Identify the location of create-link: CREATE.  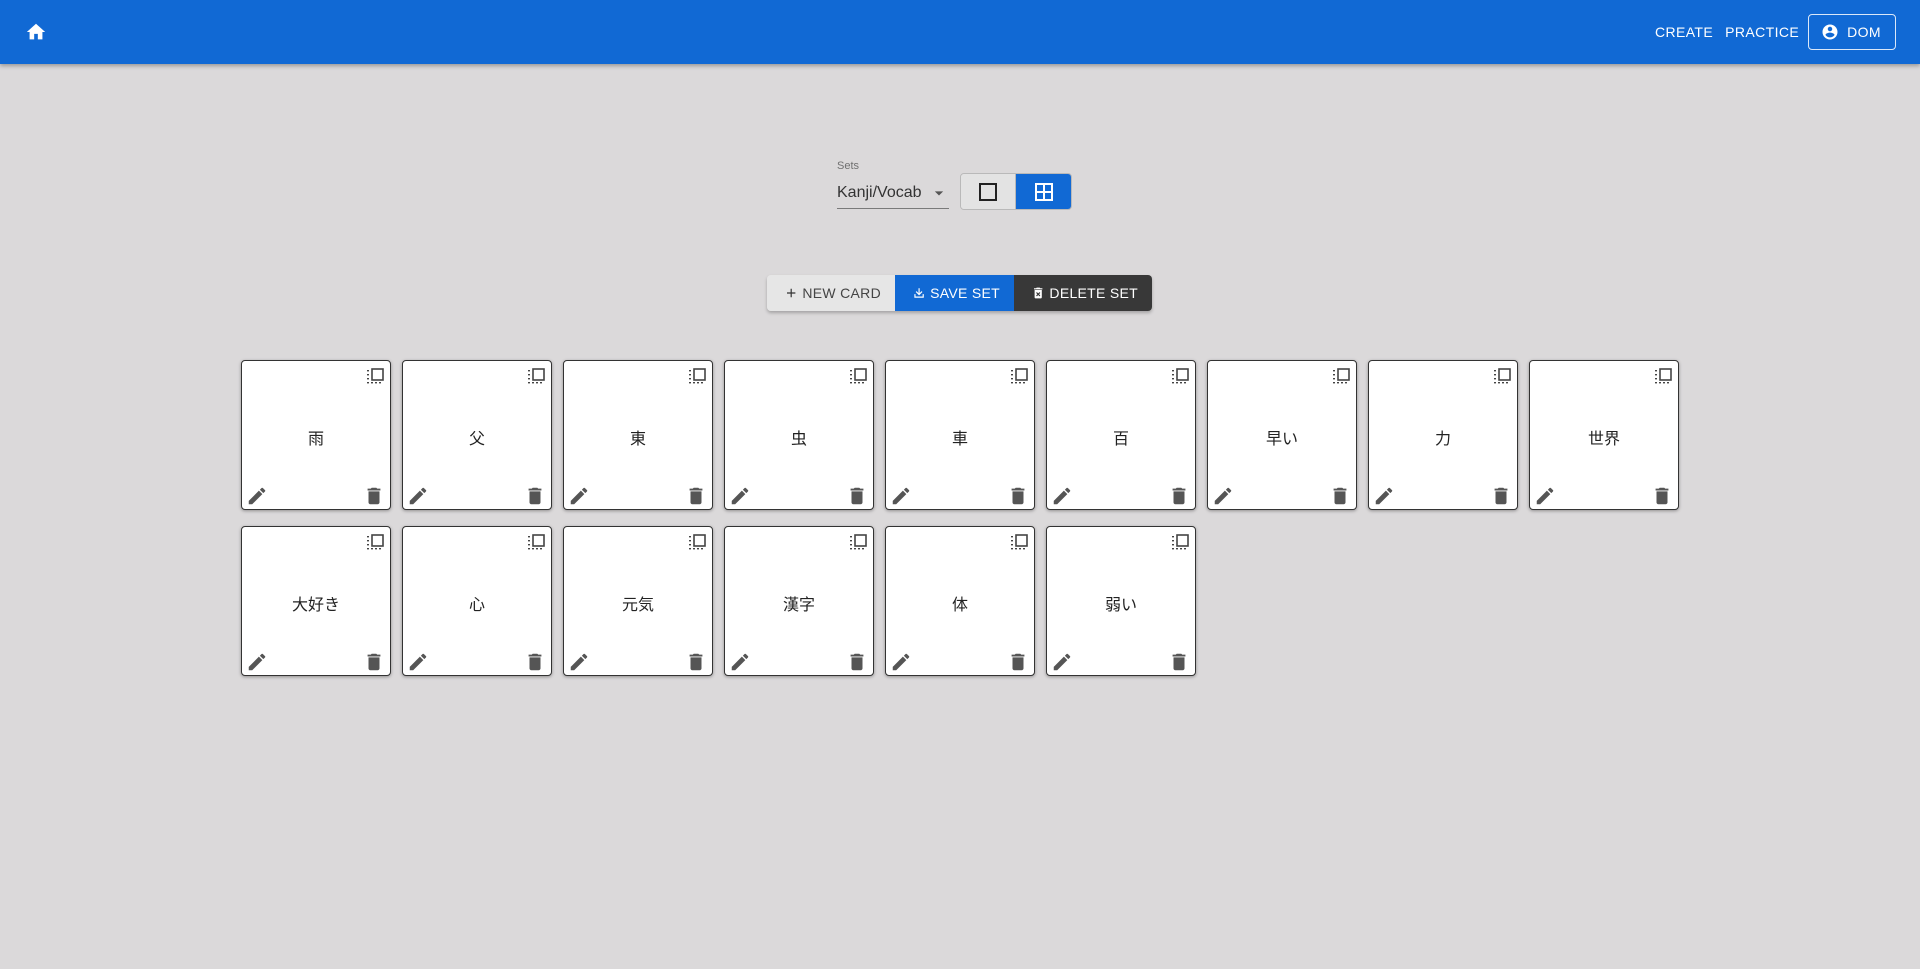
(1684, 32).